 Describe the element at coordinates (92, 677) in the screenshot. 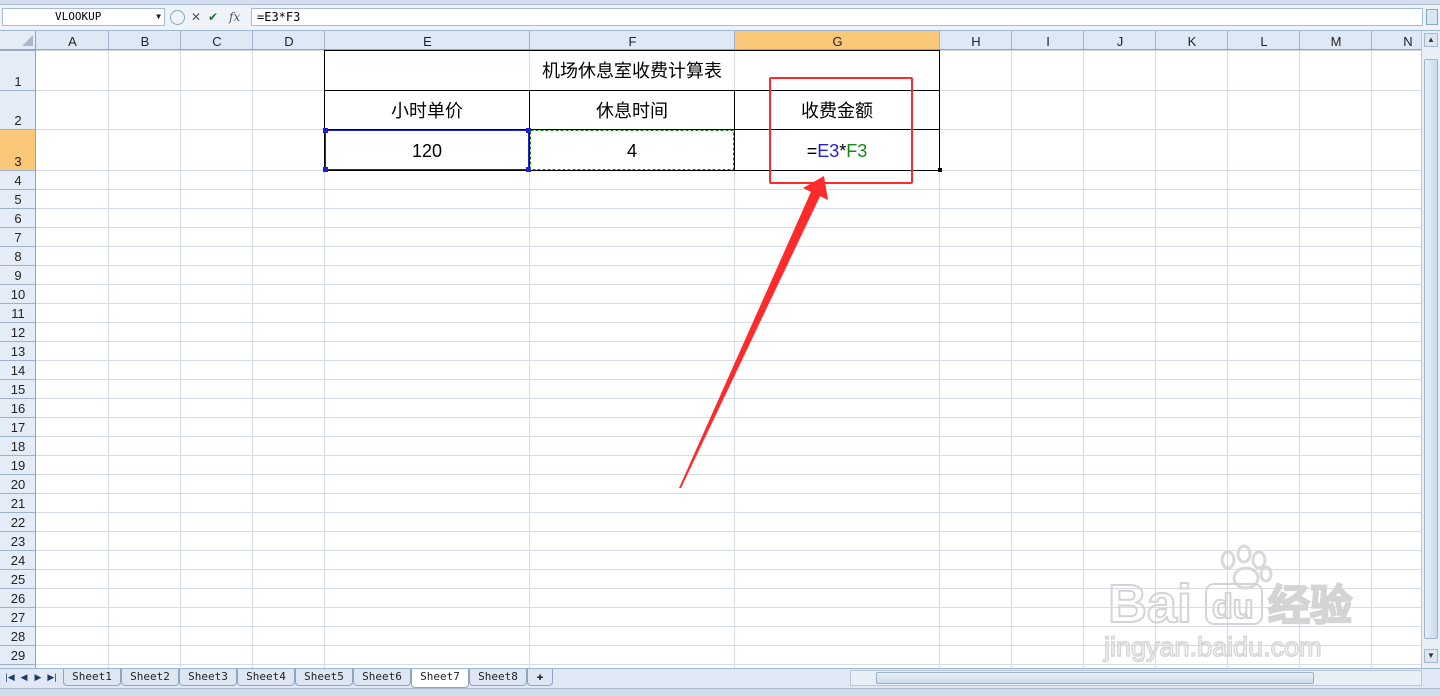

I see `sheet-tab-sheet1: Sheet1` at that location.